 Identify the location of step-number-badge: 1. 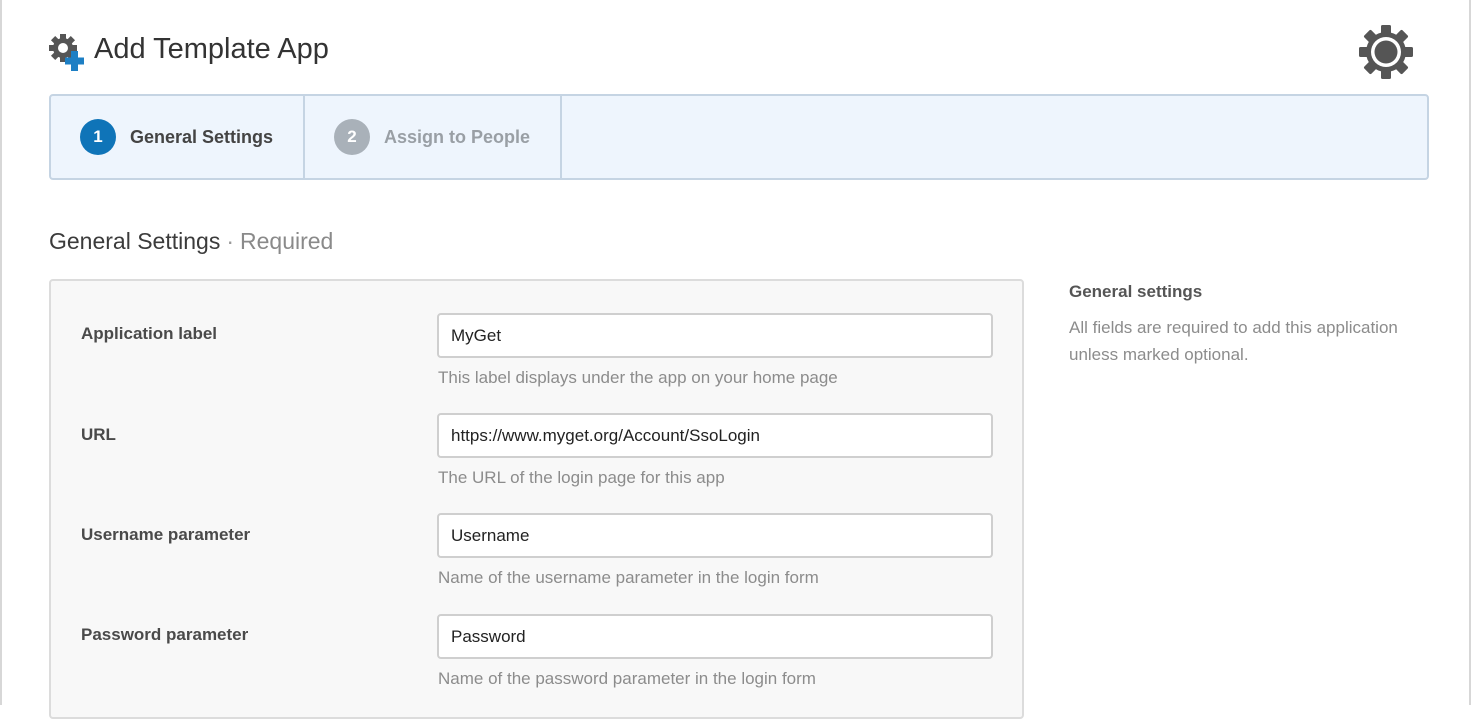
(98, 137).